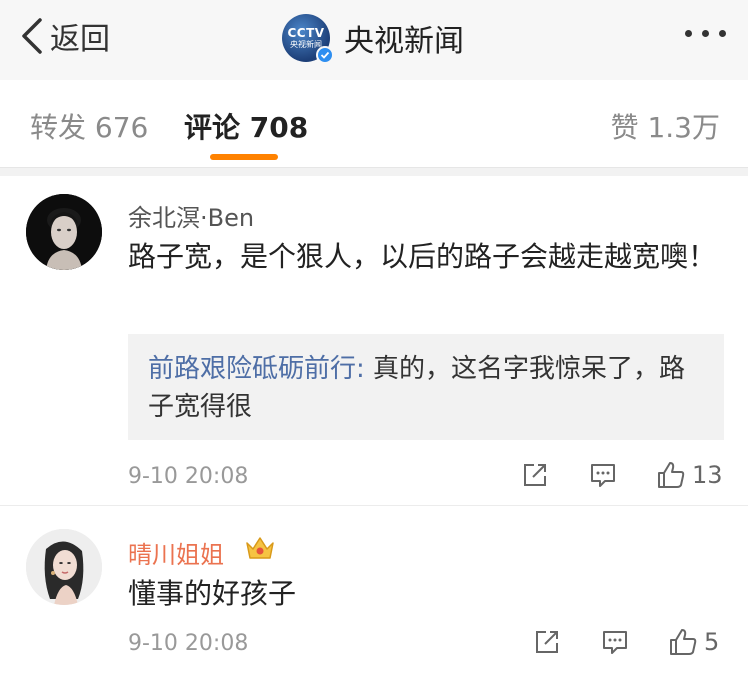  Describe the element at coordinates (256, 369) in the screenshot. I see `reply-username: 前路艰险砥砺前行:` at that location.